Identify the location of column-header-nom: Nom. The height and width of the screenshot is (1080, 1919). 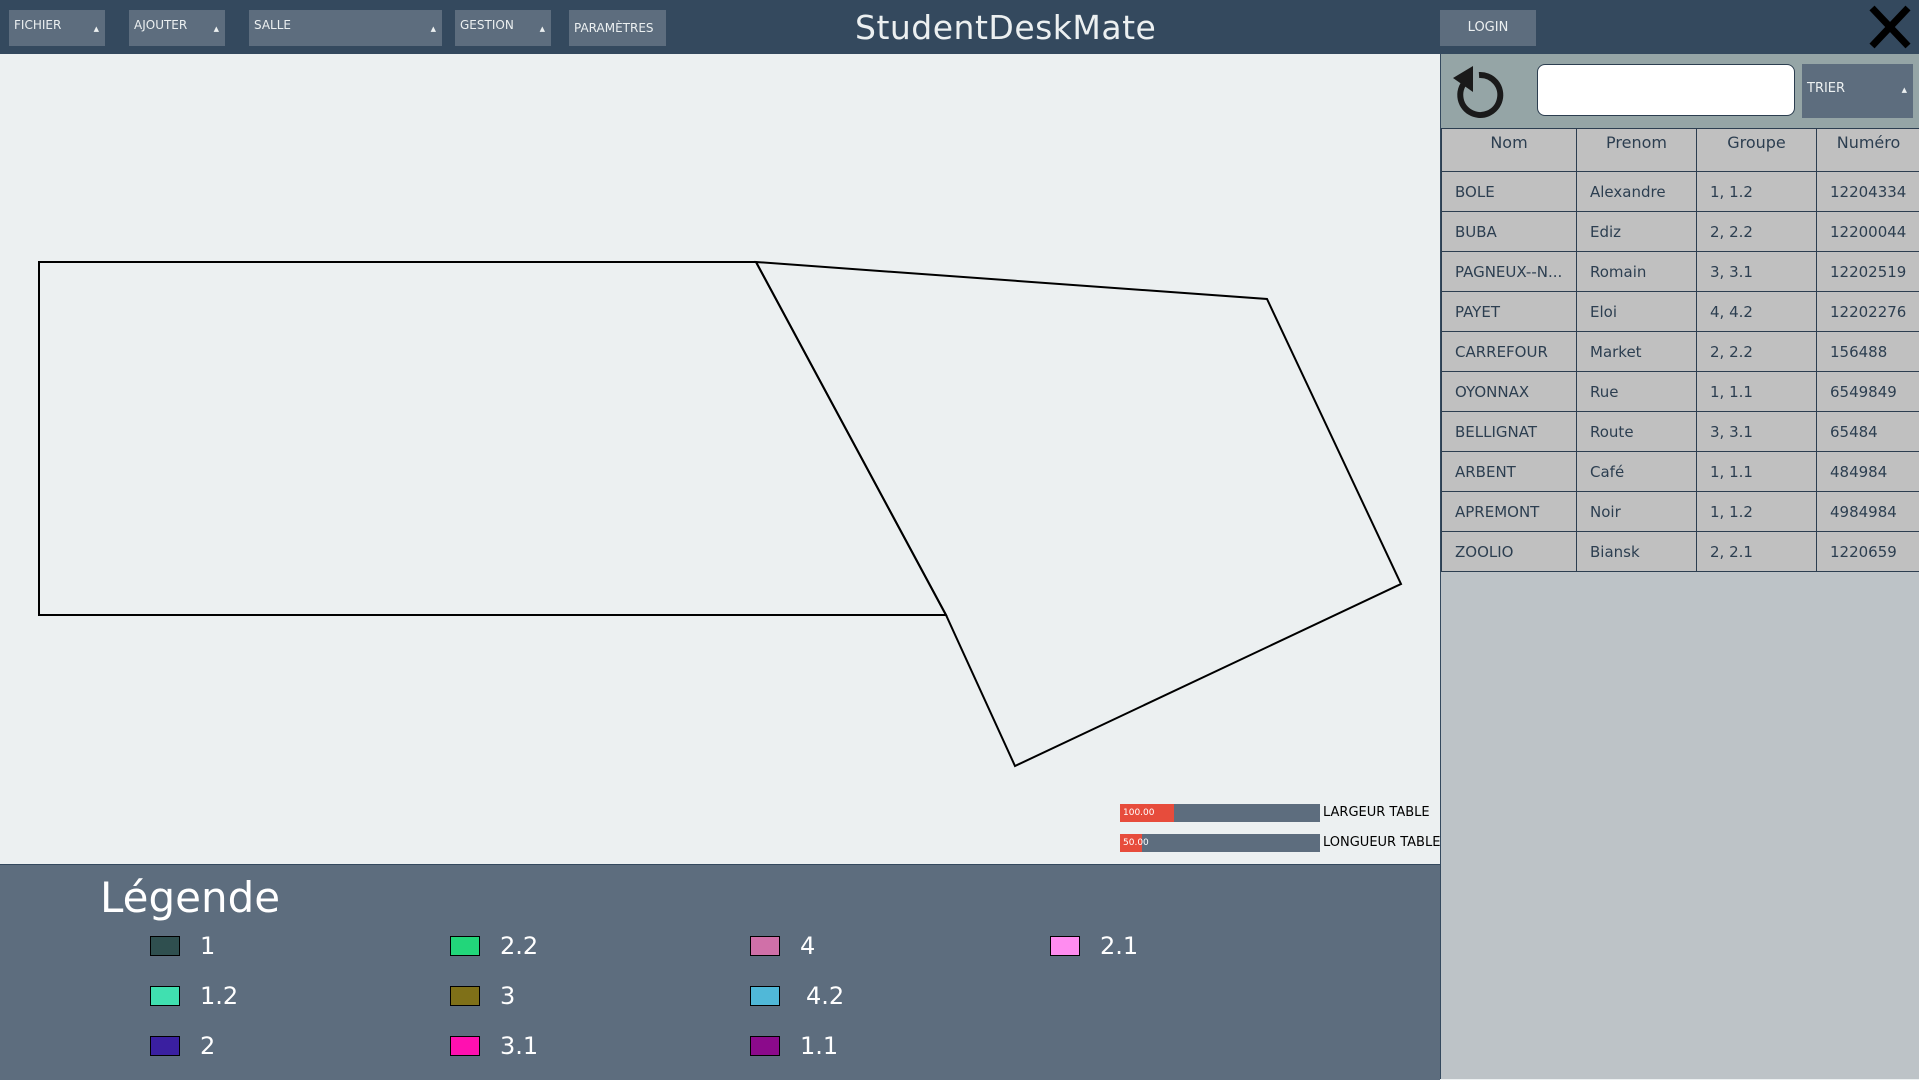
(1509, 150).